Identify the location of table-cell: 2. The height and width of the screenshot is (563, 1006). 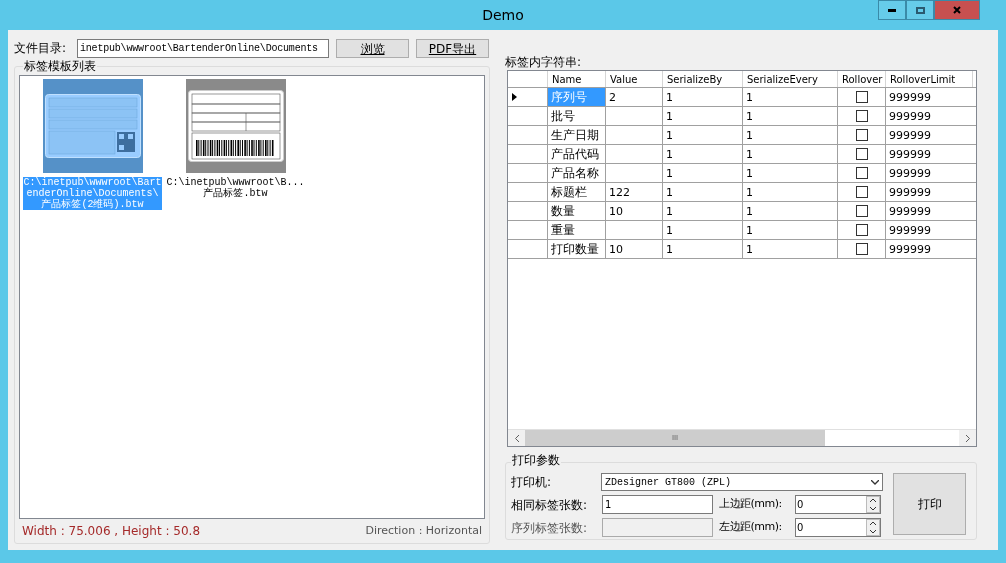
(634, 97).